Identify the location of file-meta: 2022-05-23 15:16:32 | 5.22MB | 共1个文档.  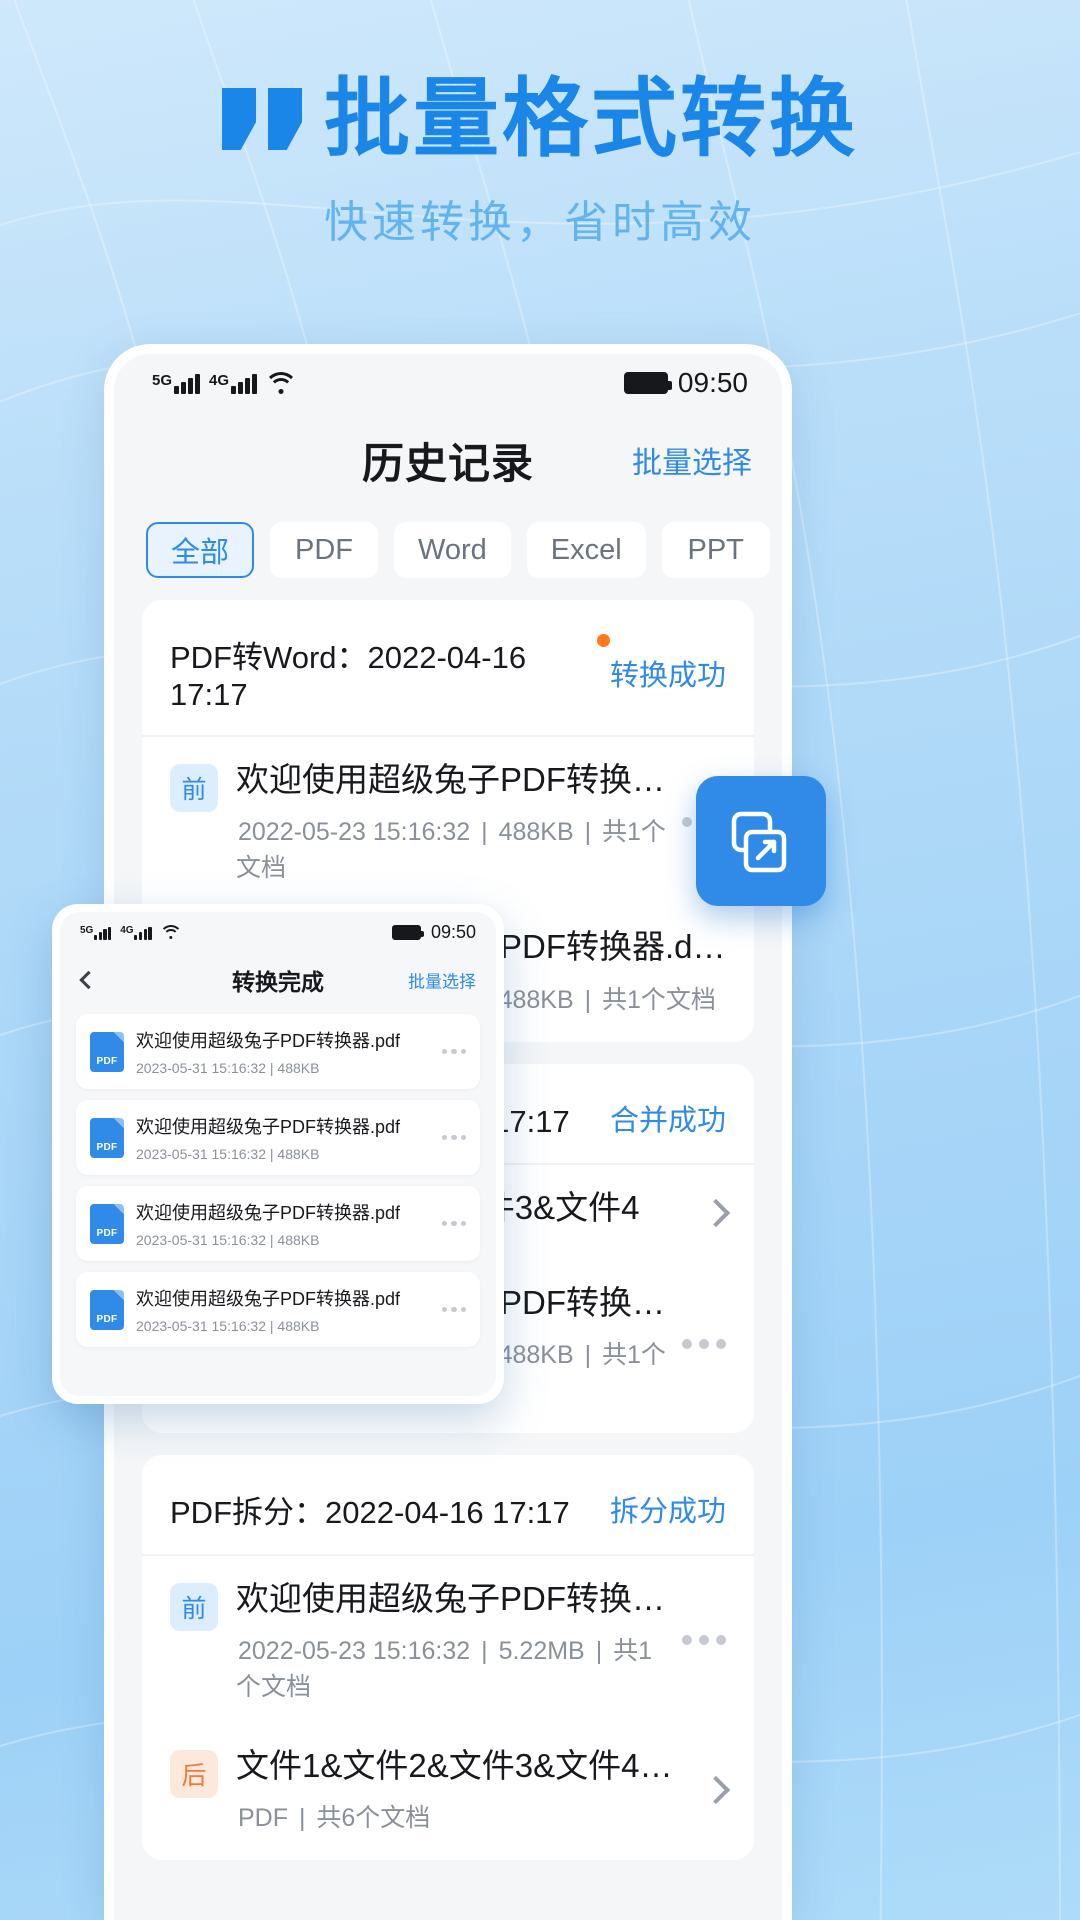
(454, 1667).